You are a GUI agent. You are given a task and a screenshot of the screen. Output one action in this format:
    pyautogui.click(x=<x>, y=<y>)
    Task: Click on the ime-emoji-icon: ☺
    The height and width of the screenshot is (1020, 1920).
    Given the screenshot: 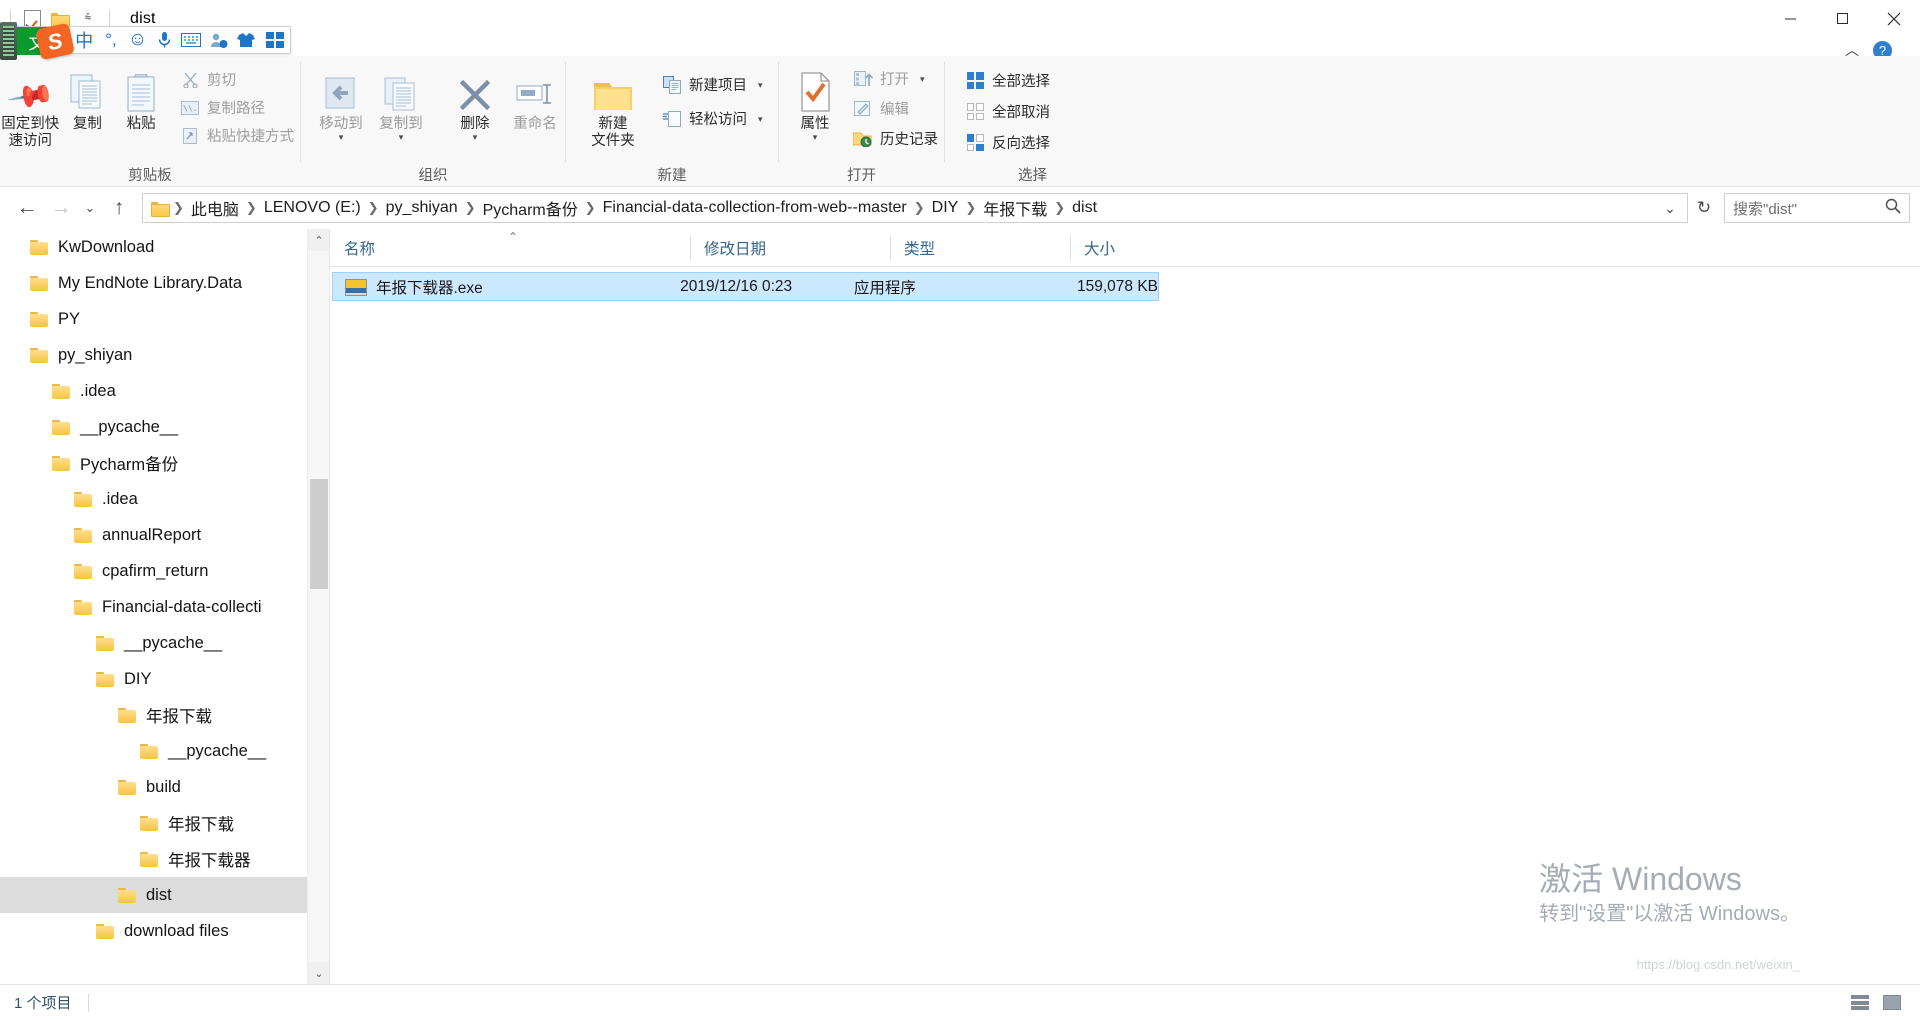 What is the action you would take?
    pyautogui.click(x=138, y=40)
    